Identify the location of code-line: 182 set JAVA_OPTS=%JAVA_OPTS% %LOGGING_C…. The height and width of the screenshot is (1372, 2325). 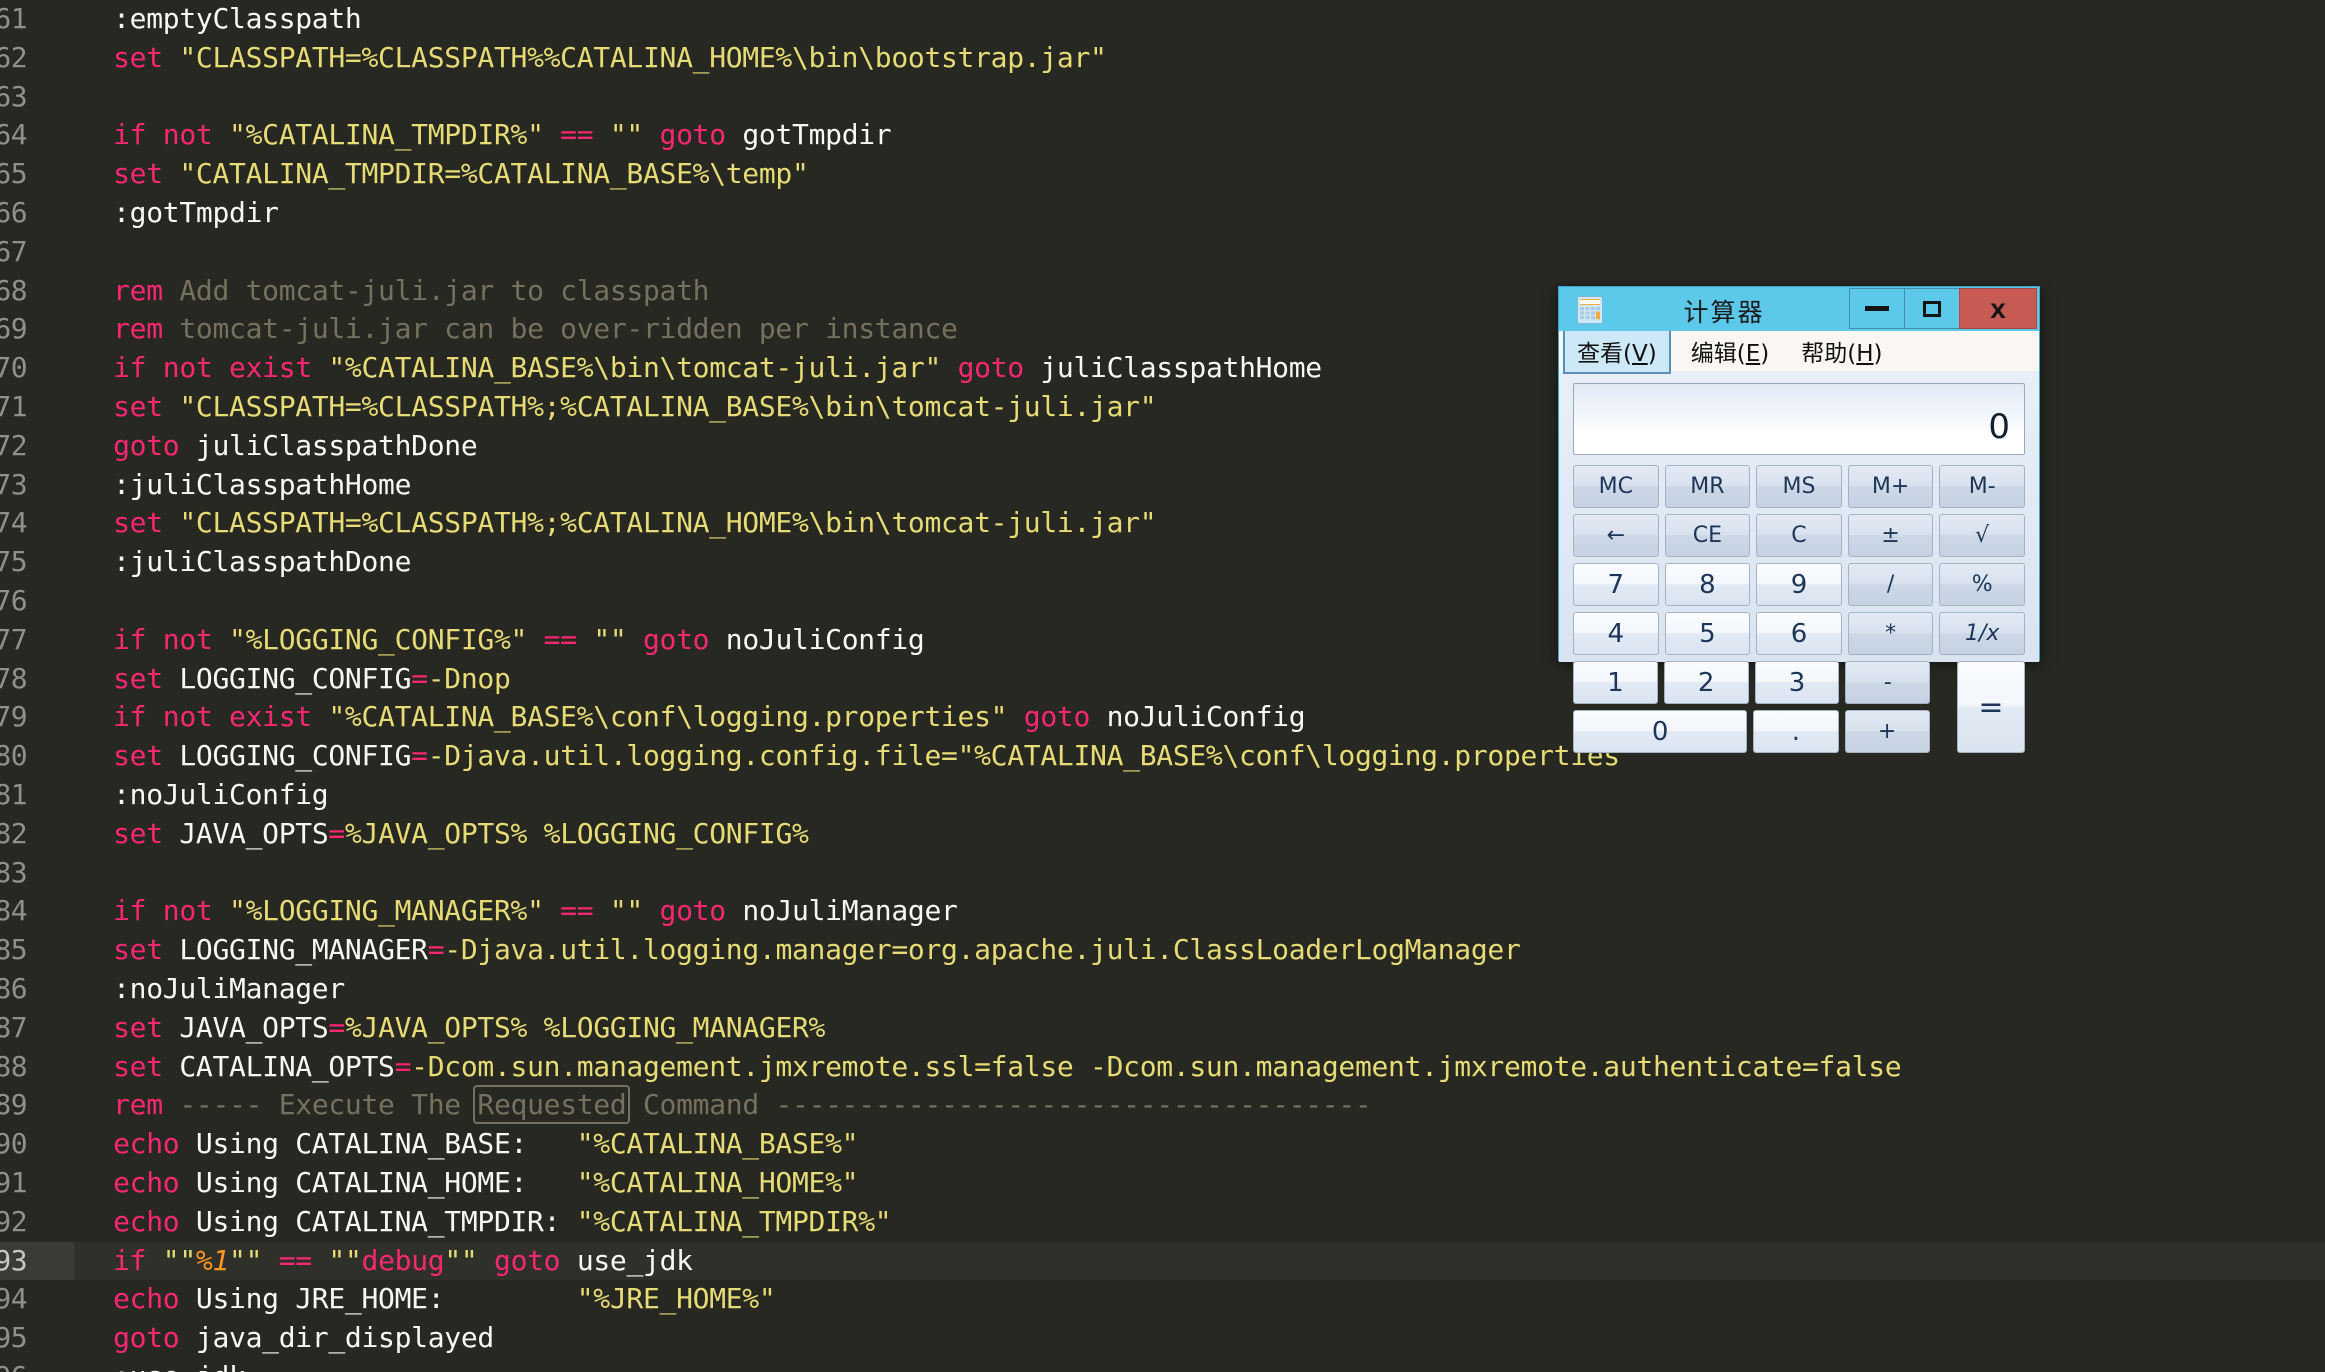
(1162, 834).